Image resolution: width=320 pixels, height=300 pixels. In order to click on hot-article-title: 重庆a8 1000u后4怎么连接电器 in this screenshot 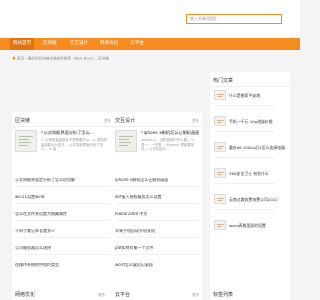, I will do `click(257, 148)`.